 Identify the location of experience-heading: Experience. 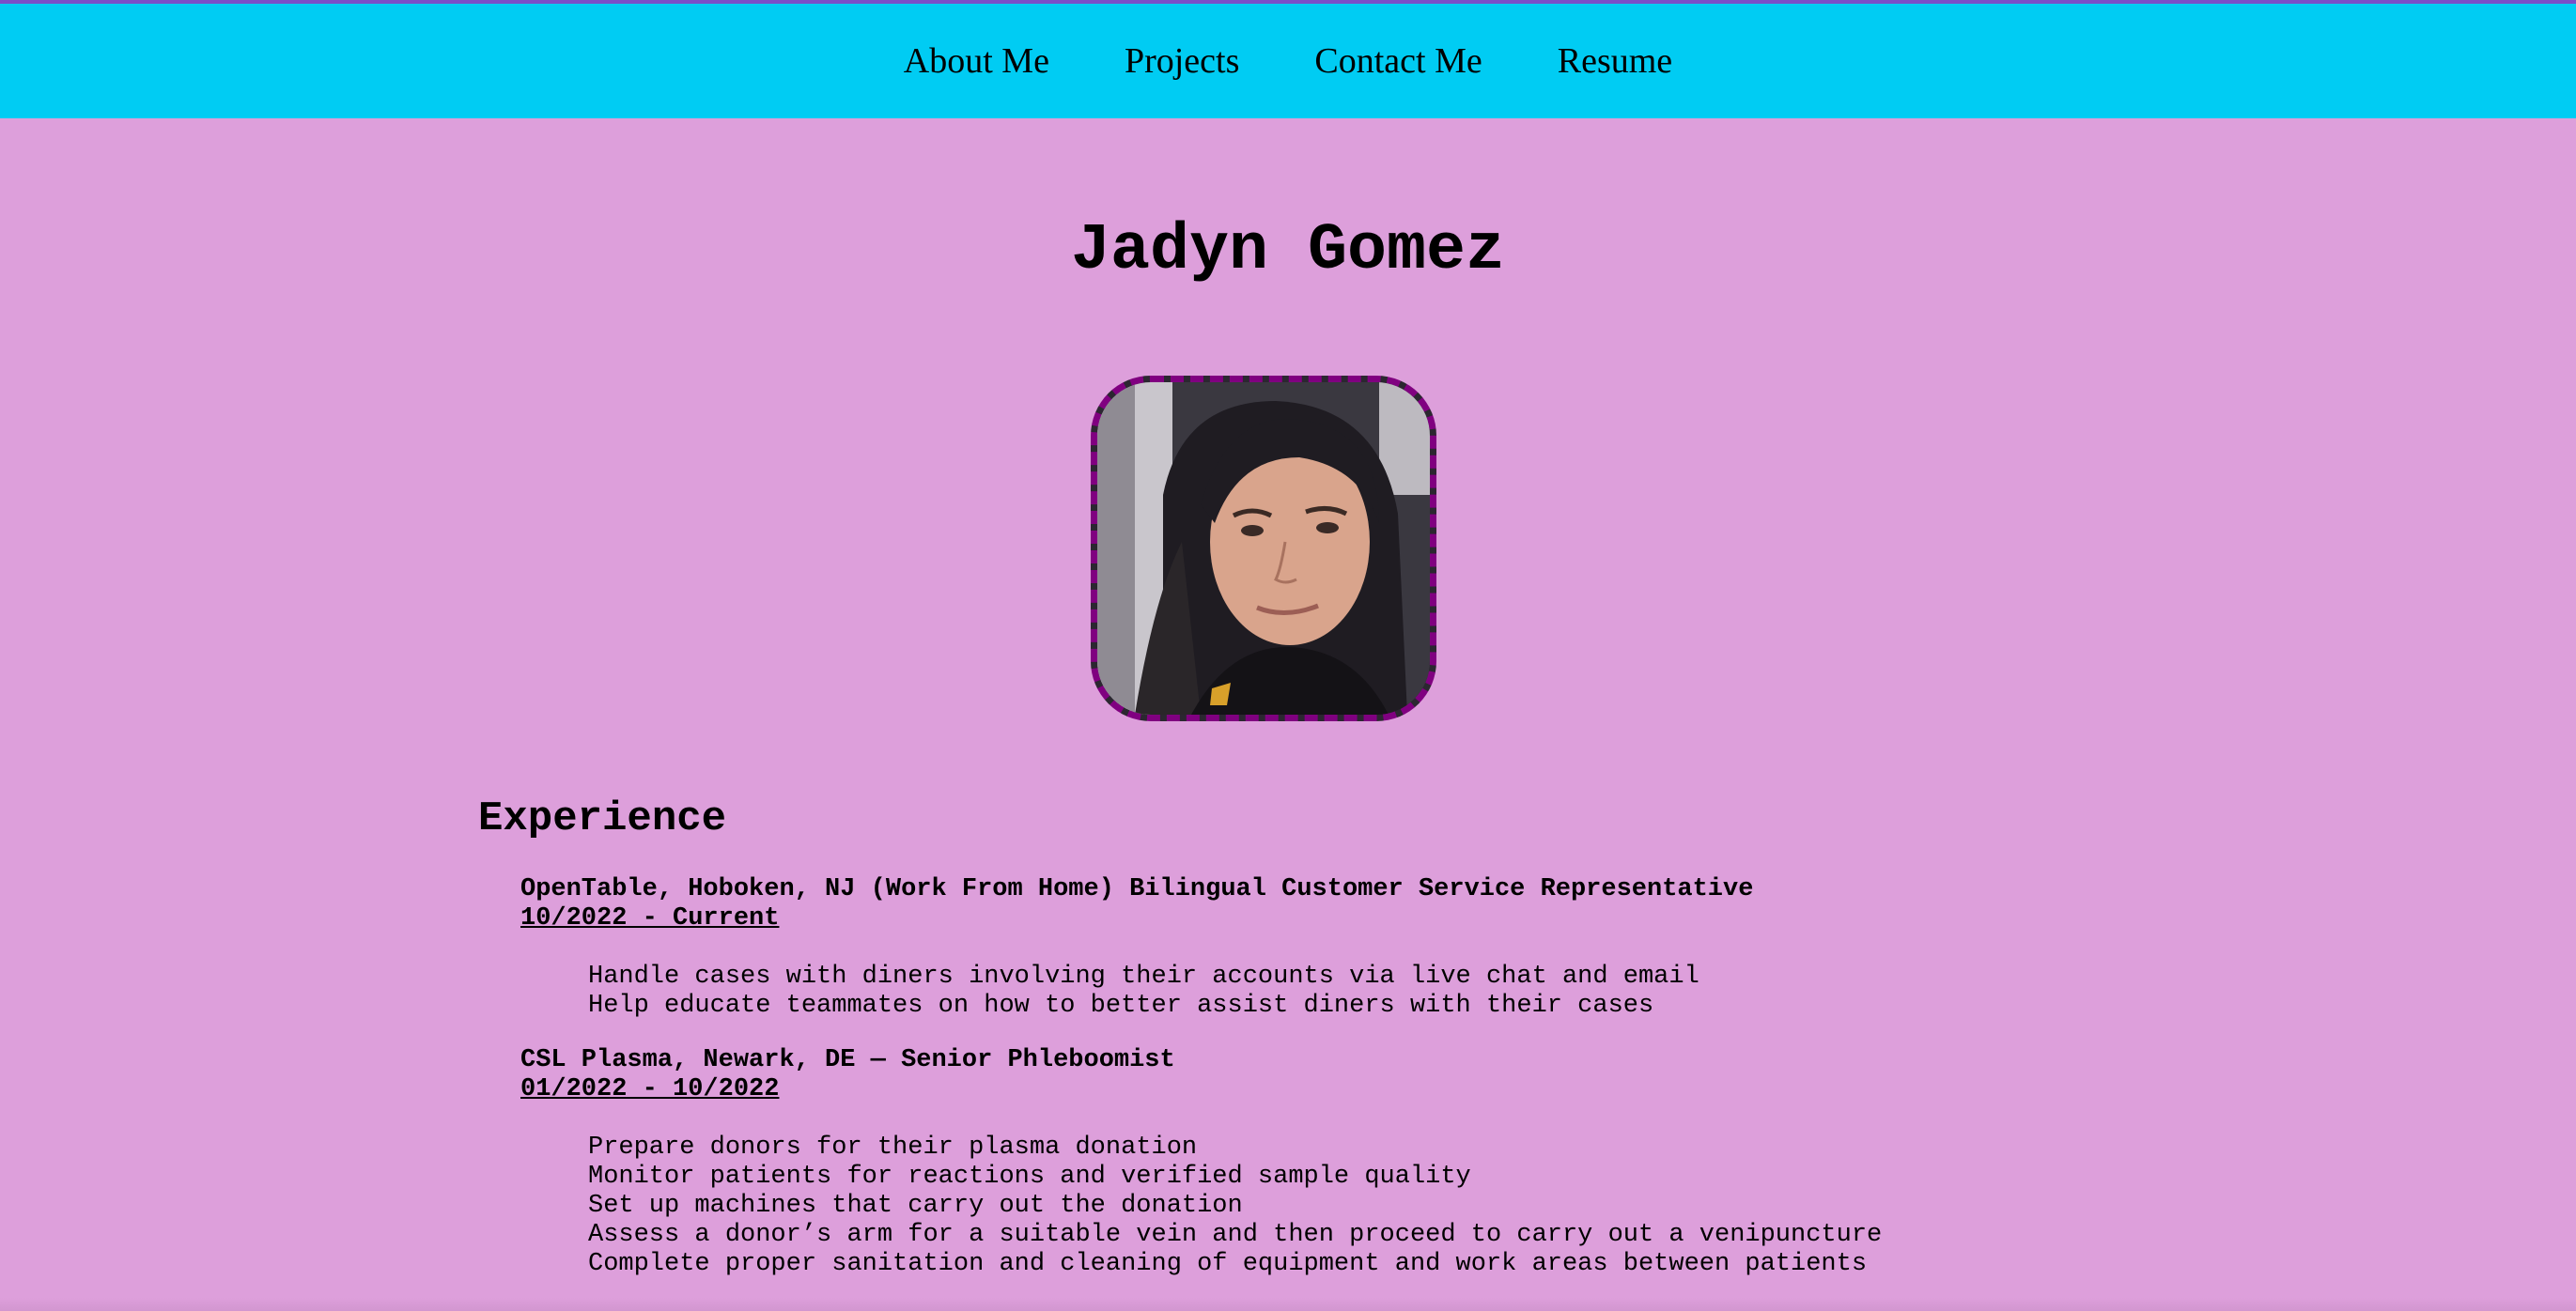
(602, 818).